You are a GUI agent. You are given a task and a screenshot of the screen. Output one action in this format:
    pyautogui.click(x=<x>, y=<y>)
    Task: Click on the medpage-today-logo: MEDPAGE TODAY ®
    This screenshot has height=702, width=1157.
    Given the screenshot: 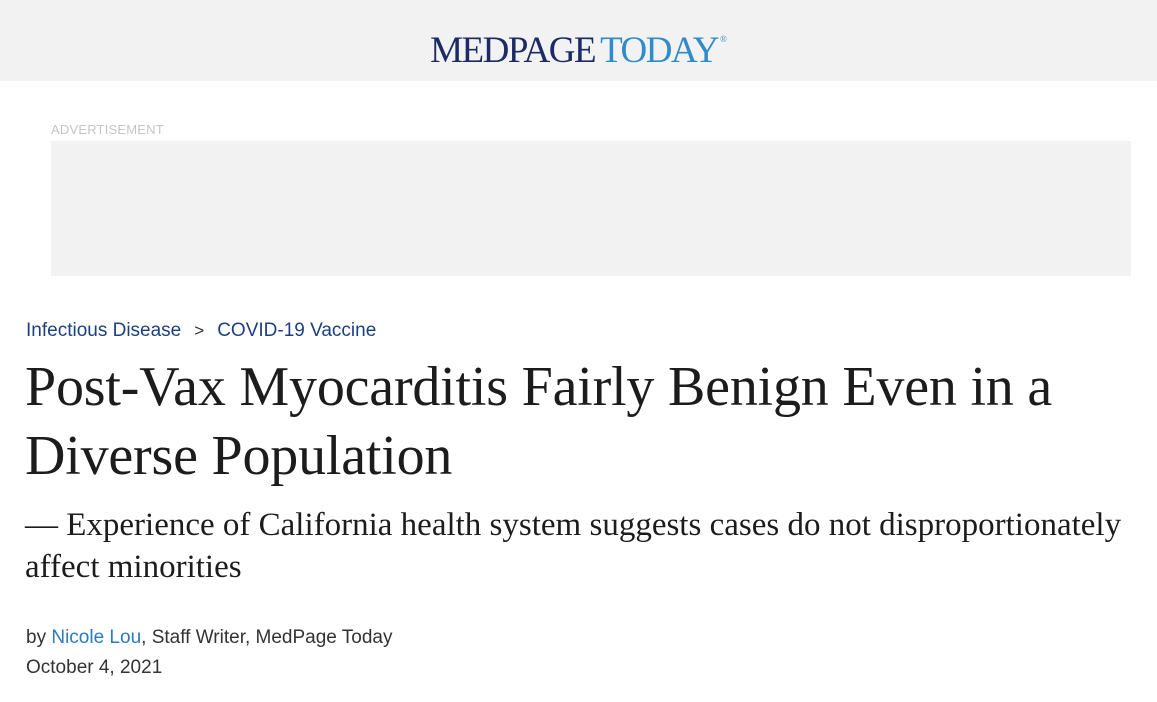 What is the action you would take?
    pyautogui.click(x=578, y=45)
    